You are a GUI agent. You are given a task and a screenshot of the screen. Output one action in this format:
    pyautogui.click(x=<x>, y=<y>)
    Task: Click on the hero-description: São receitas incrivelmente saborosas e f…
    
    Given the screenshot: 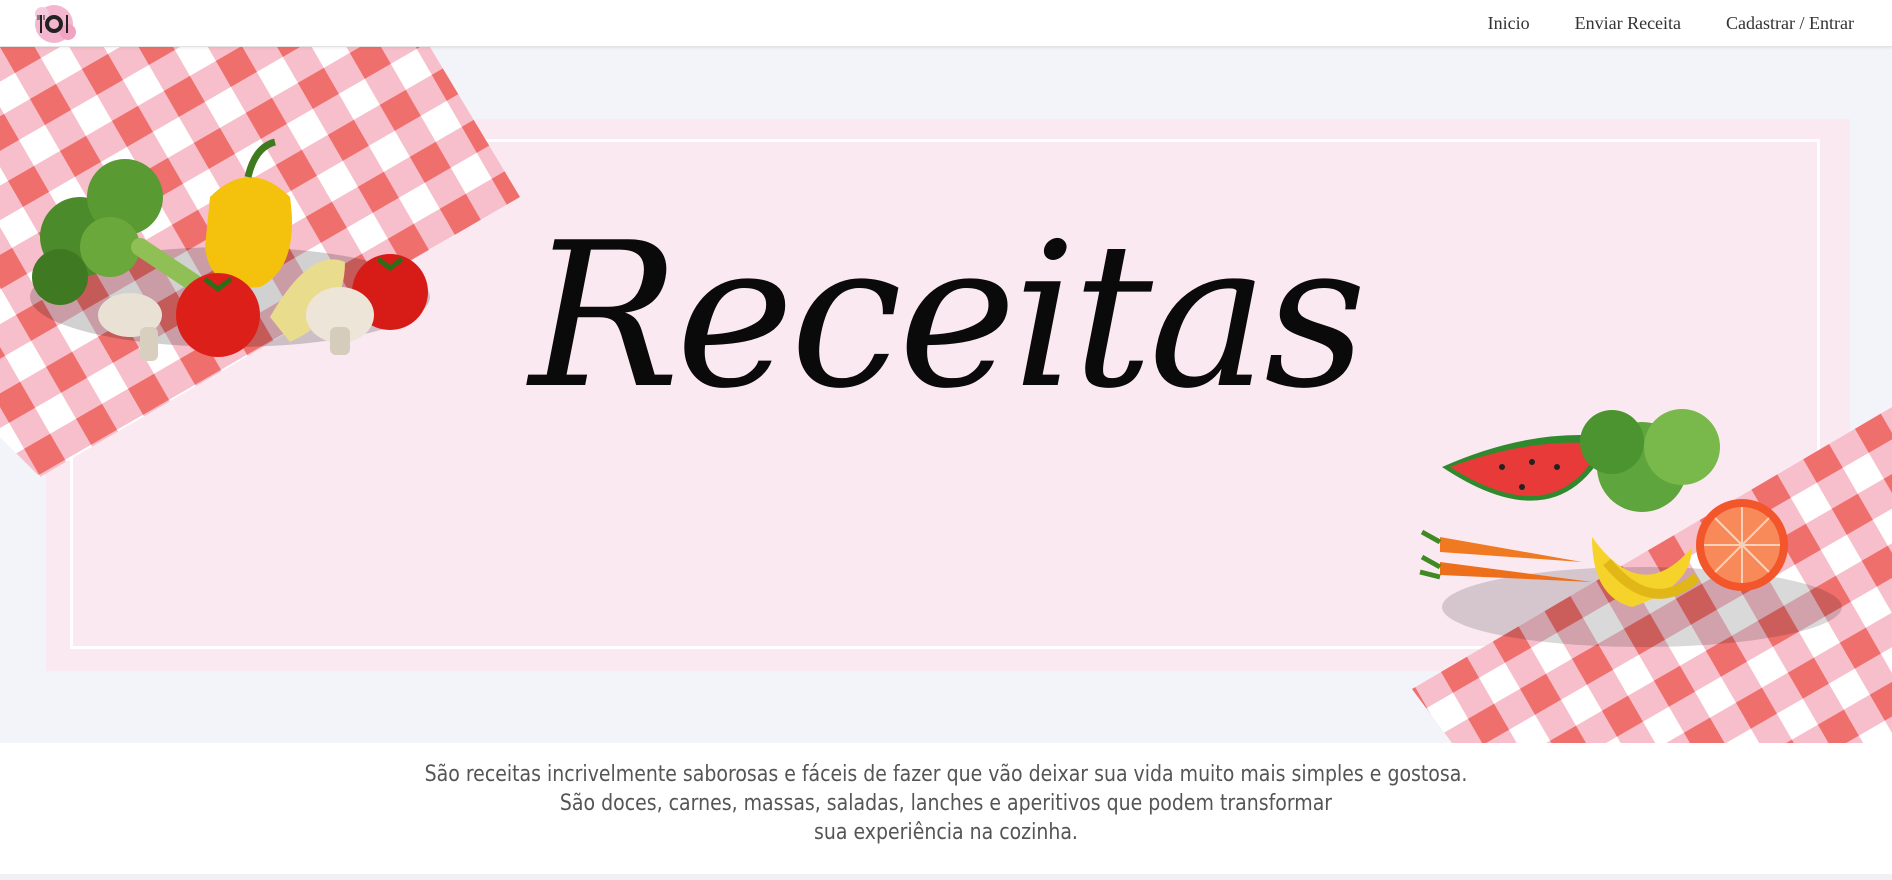 What is the action you would take?
    pyautogui.click(x=945, y=803)
    